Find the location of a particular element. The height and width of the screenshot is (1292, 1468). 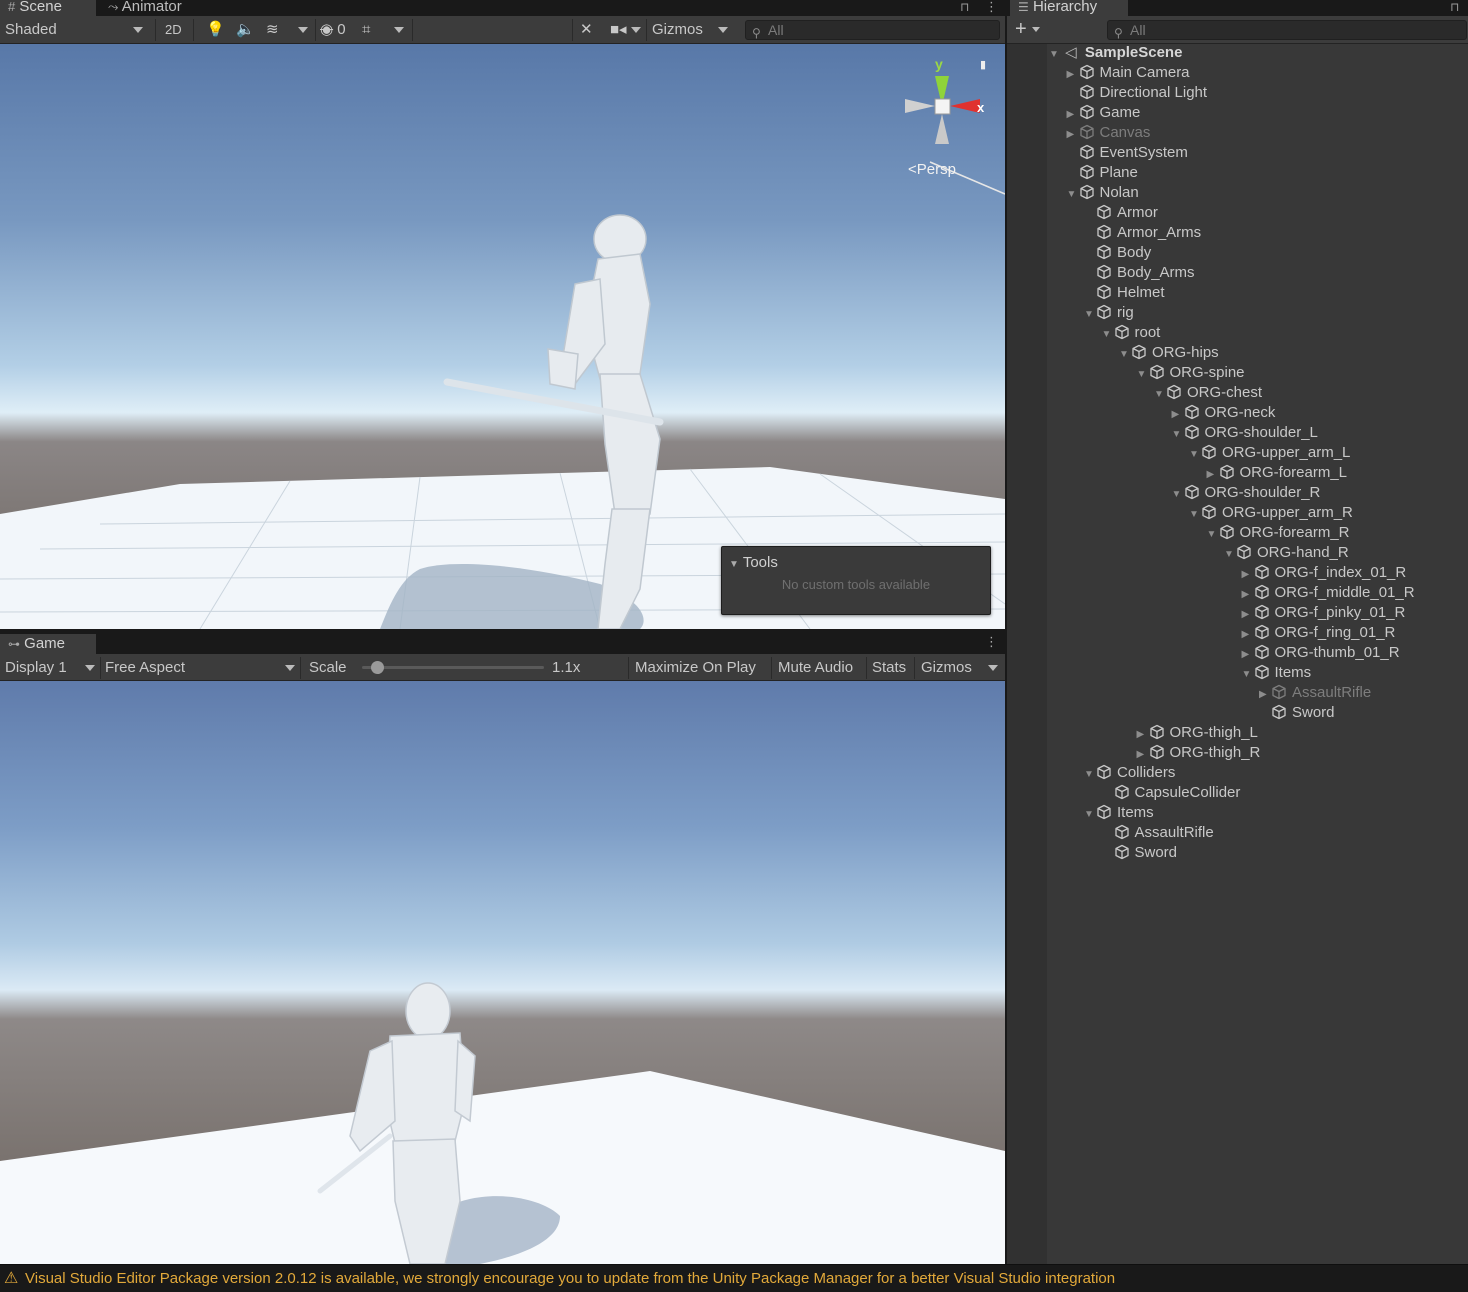

hierarchy-item: CapsuleCollider is located at coordinates (1171, 793).